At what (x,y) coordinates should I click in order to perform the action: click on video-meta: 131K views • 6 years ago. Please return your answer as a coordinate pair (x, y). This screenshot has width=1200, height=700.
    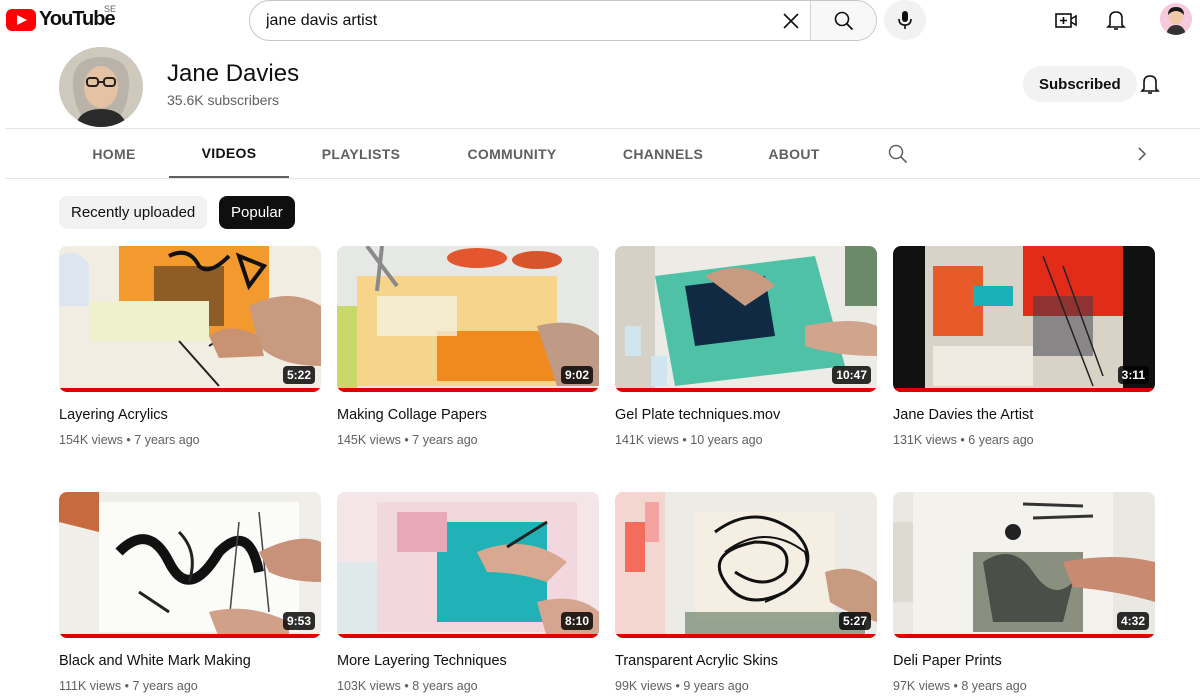
    Looking at the image, I should click on (1024, 440).